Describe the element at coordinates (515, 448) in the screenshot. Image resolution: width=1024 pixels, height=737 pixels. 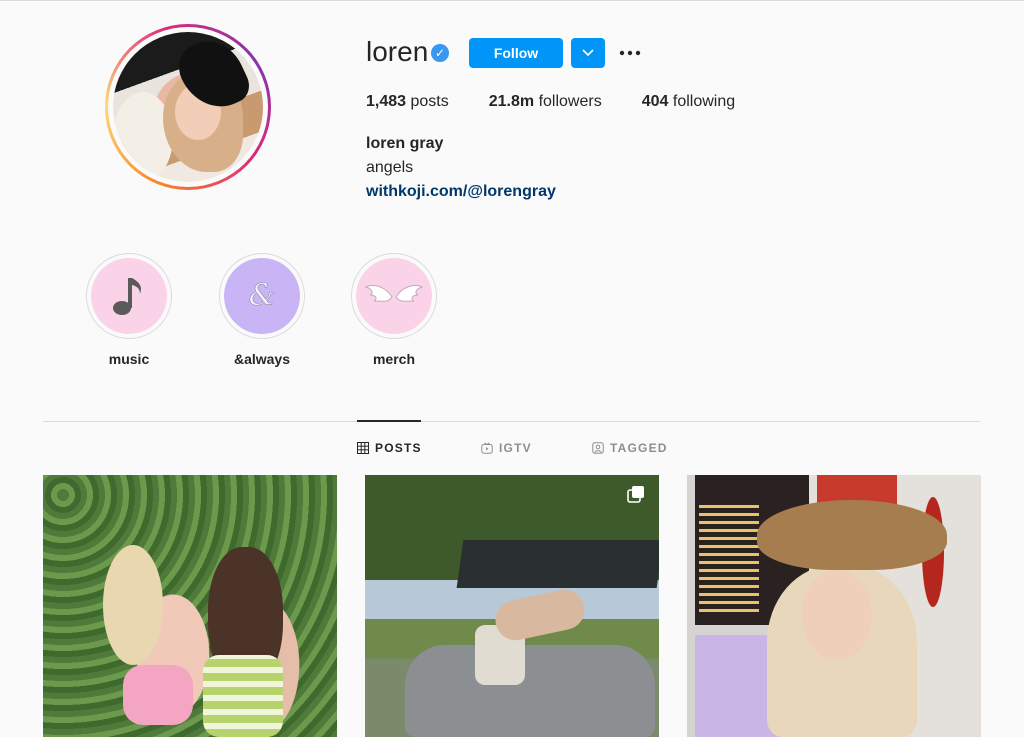
I see `tab-label: IGTV` at that location.